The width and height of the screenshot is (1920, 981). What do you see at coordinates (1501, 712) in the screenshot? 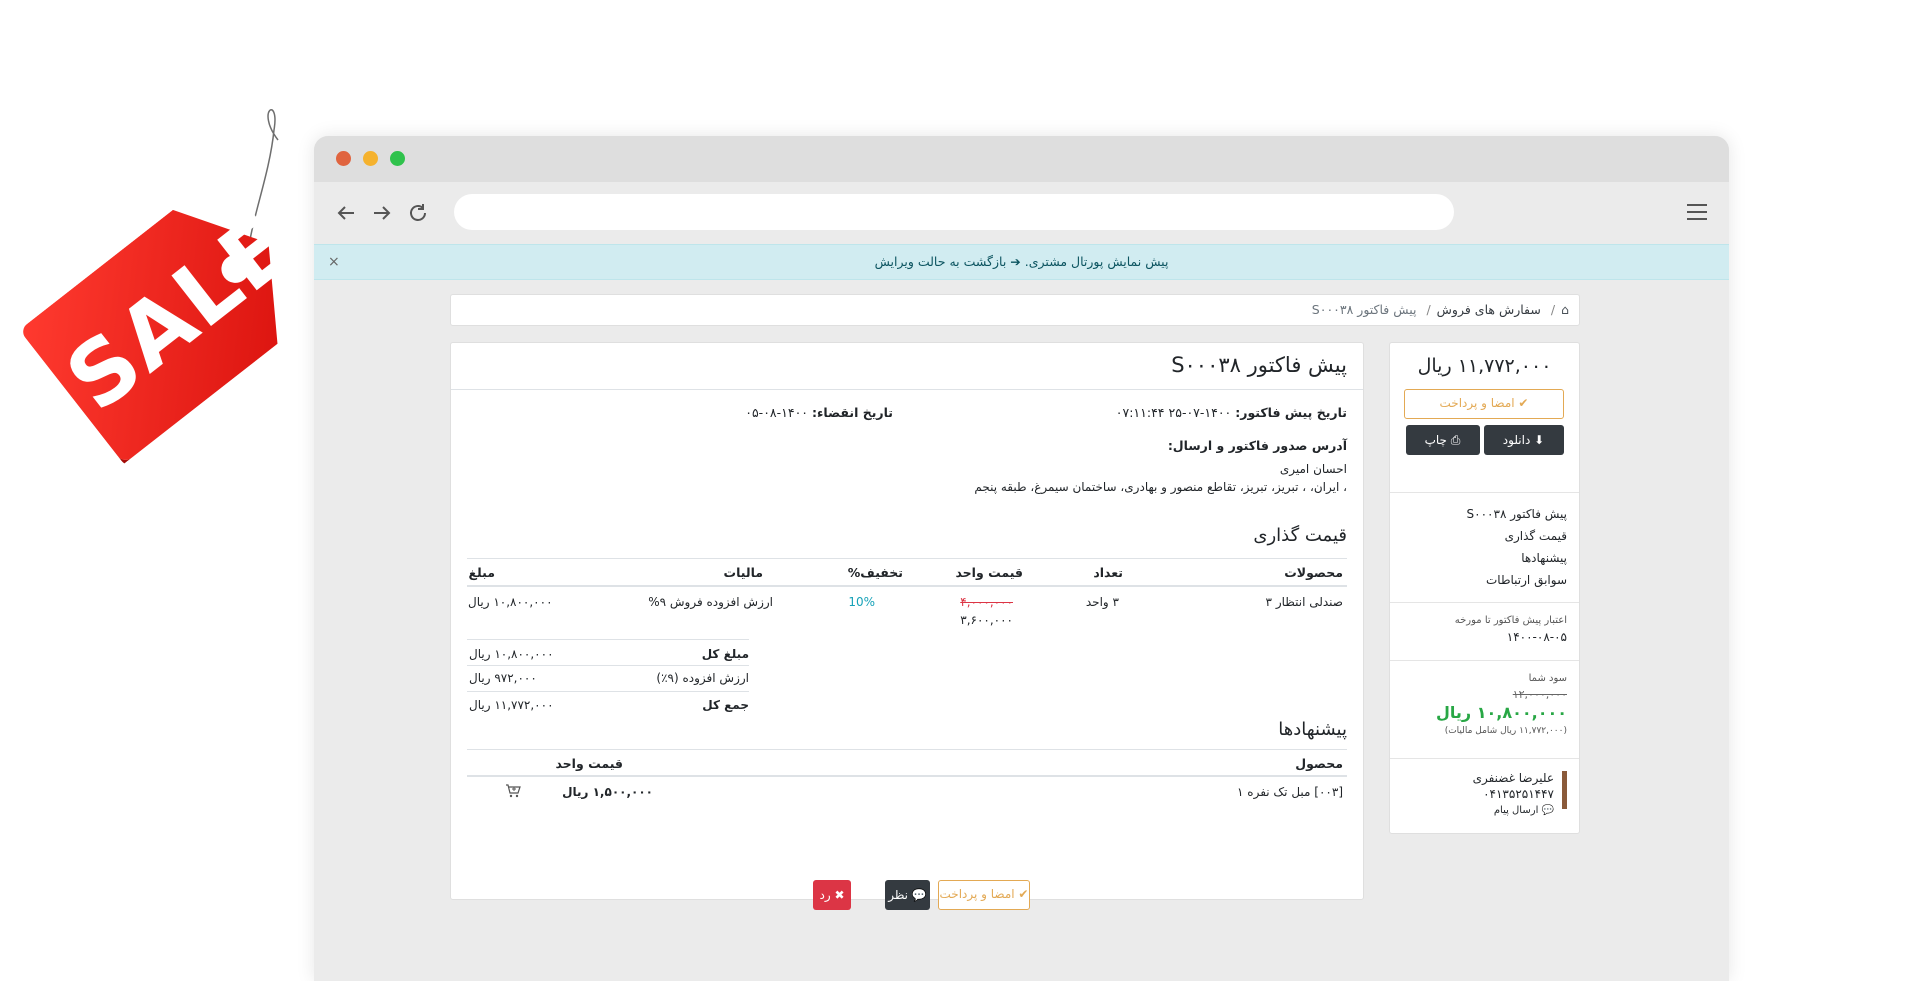
I see `savings-new-price: ۱۰,۸۰۰,۰۰۰ ریال` at bounding box center [1501, 712].